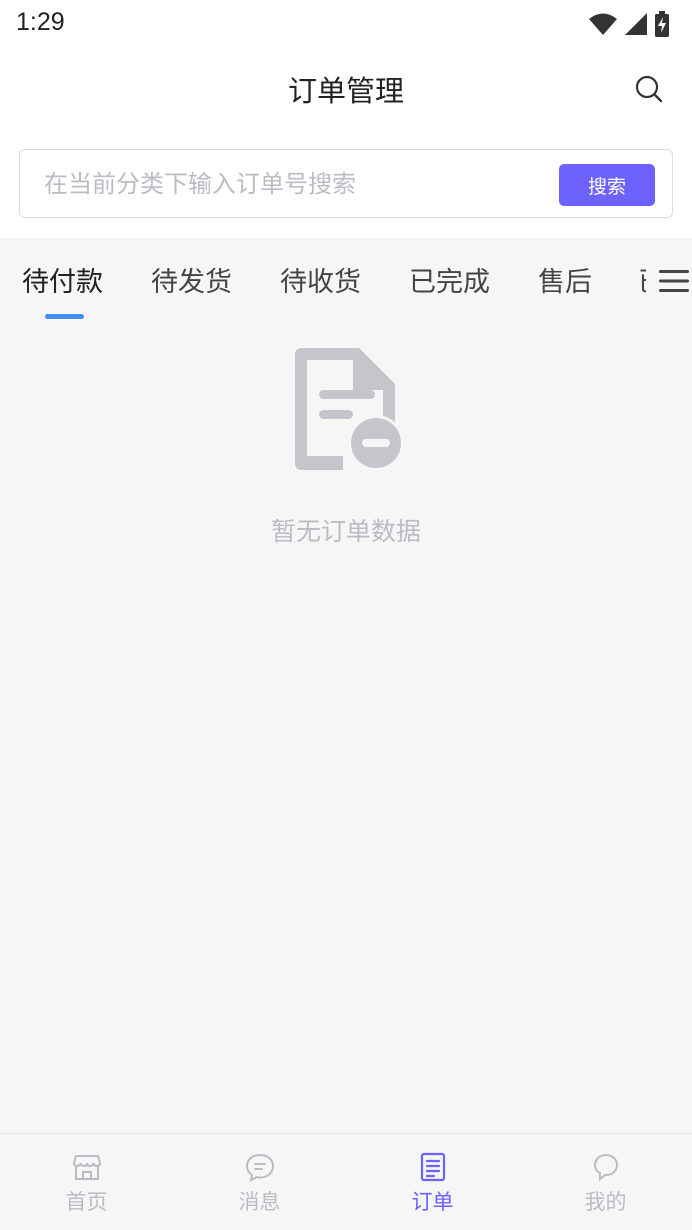  What do you see at coordinates (603, 24) in the screenshot?
I see `wifi-icon` at bounding box center [603, 24].